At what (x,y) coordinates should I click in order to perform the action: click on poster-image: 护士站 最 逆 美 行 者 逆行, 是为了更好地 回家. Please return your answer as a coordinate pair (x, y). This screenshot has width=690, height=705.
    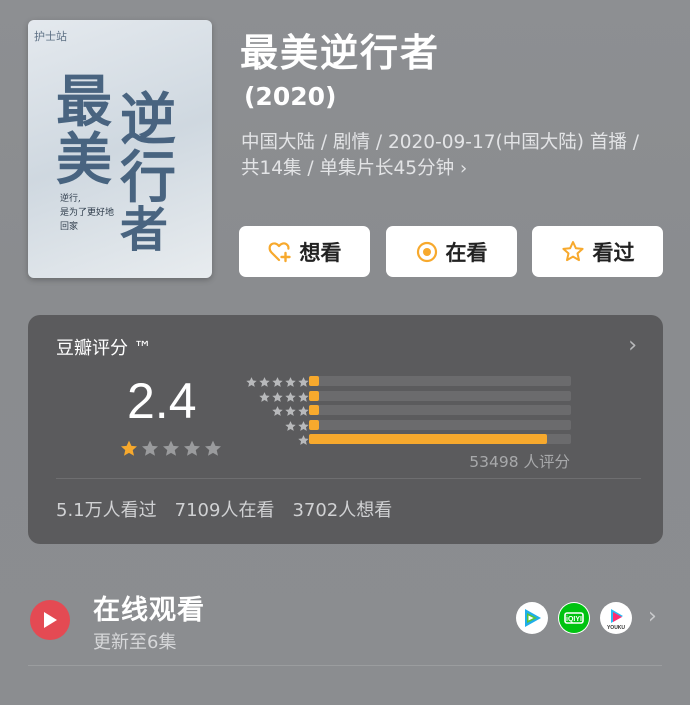
    Looking at the image, I should click on (120, 149).